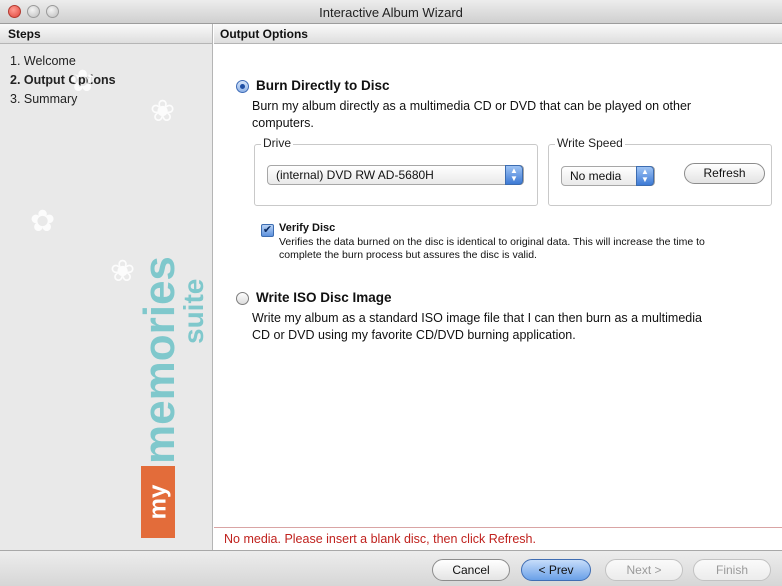  I want to click on drive-label: Drive, so click(277, 143).